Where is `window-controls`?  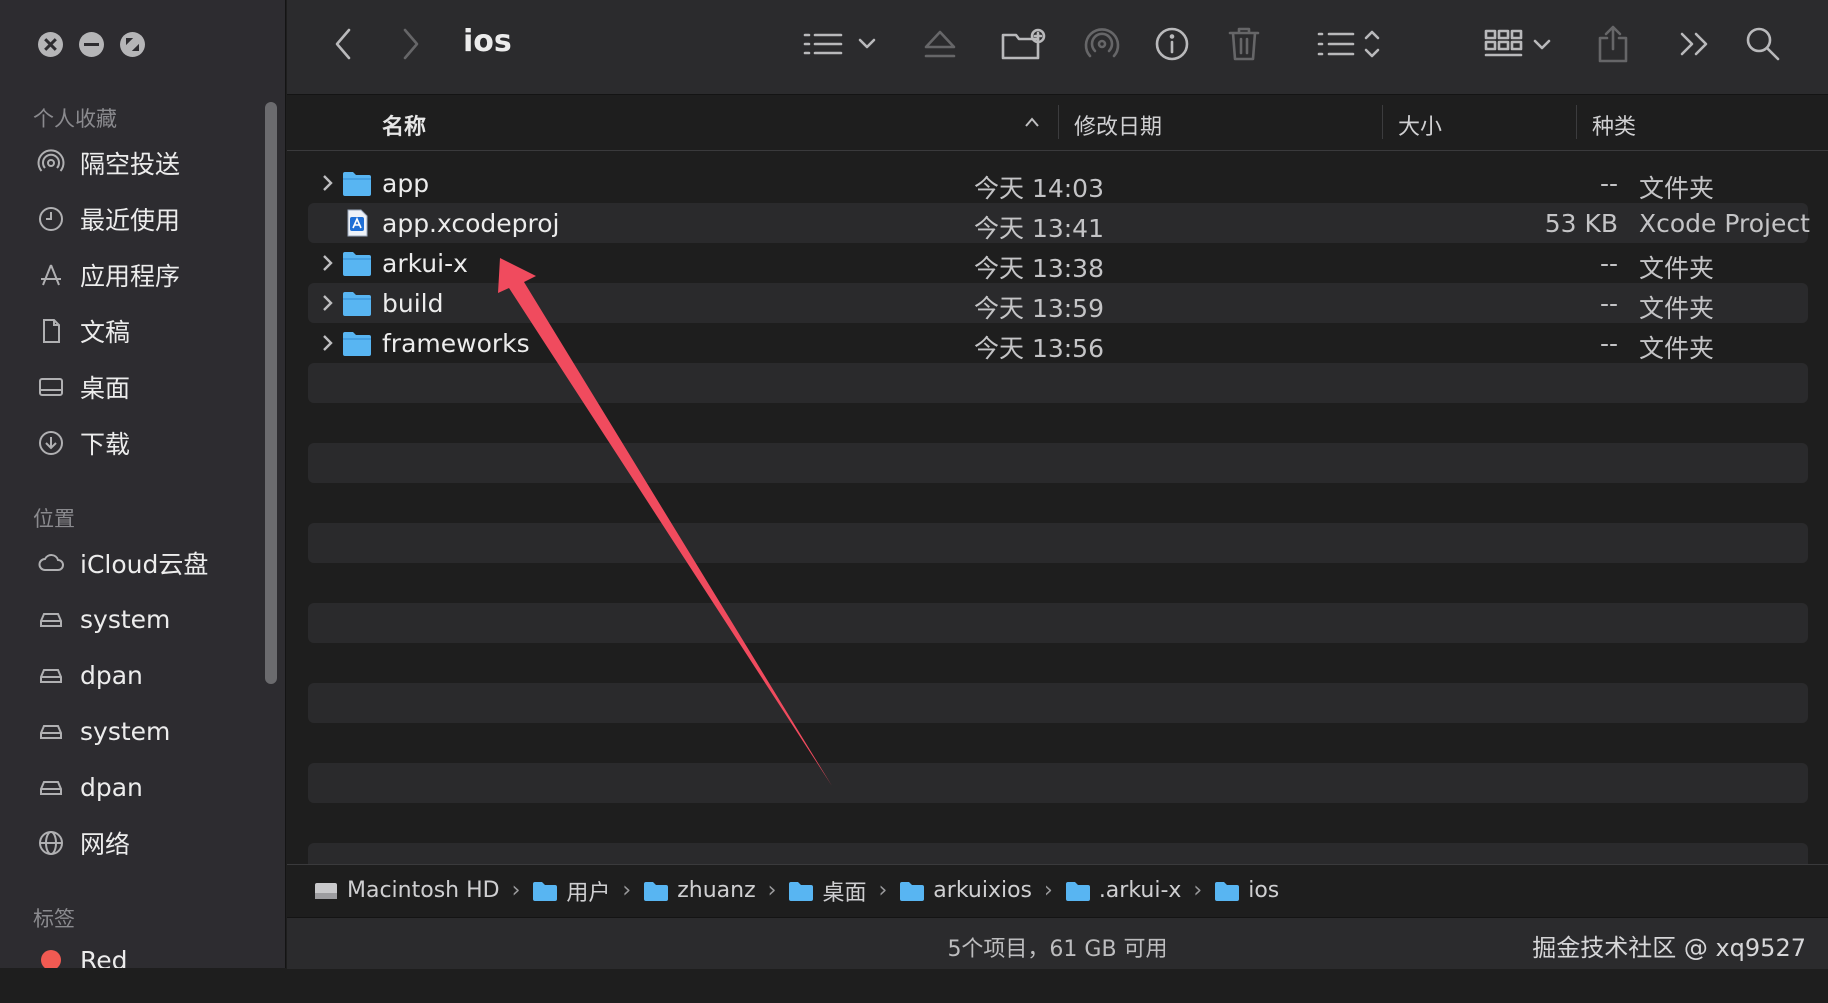 window-controls is located at coordinates (91, 44).